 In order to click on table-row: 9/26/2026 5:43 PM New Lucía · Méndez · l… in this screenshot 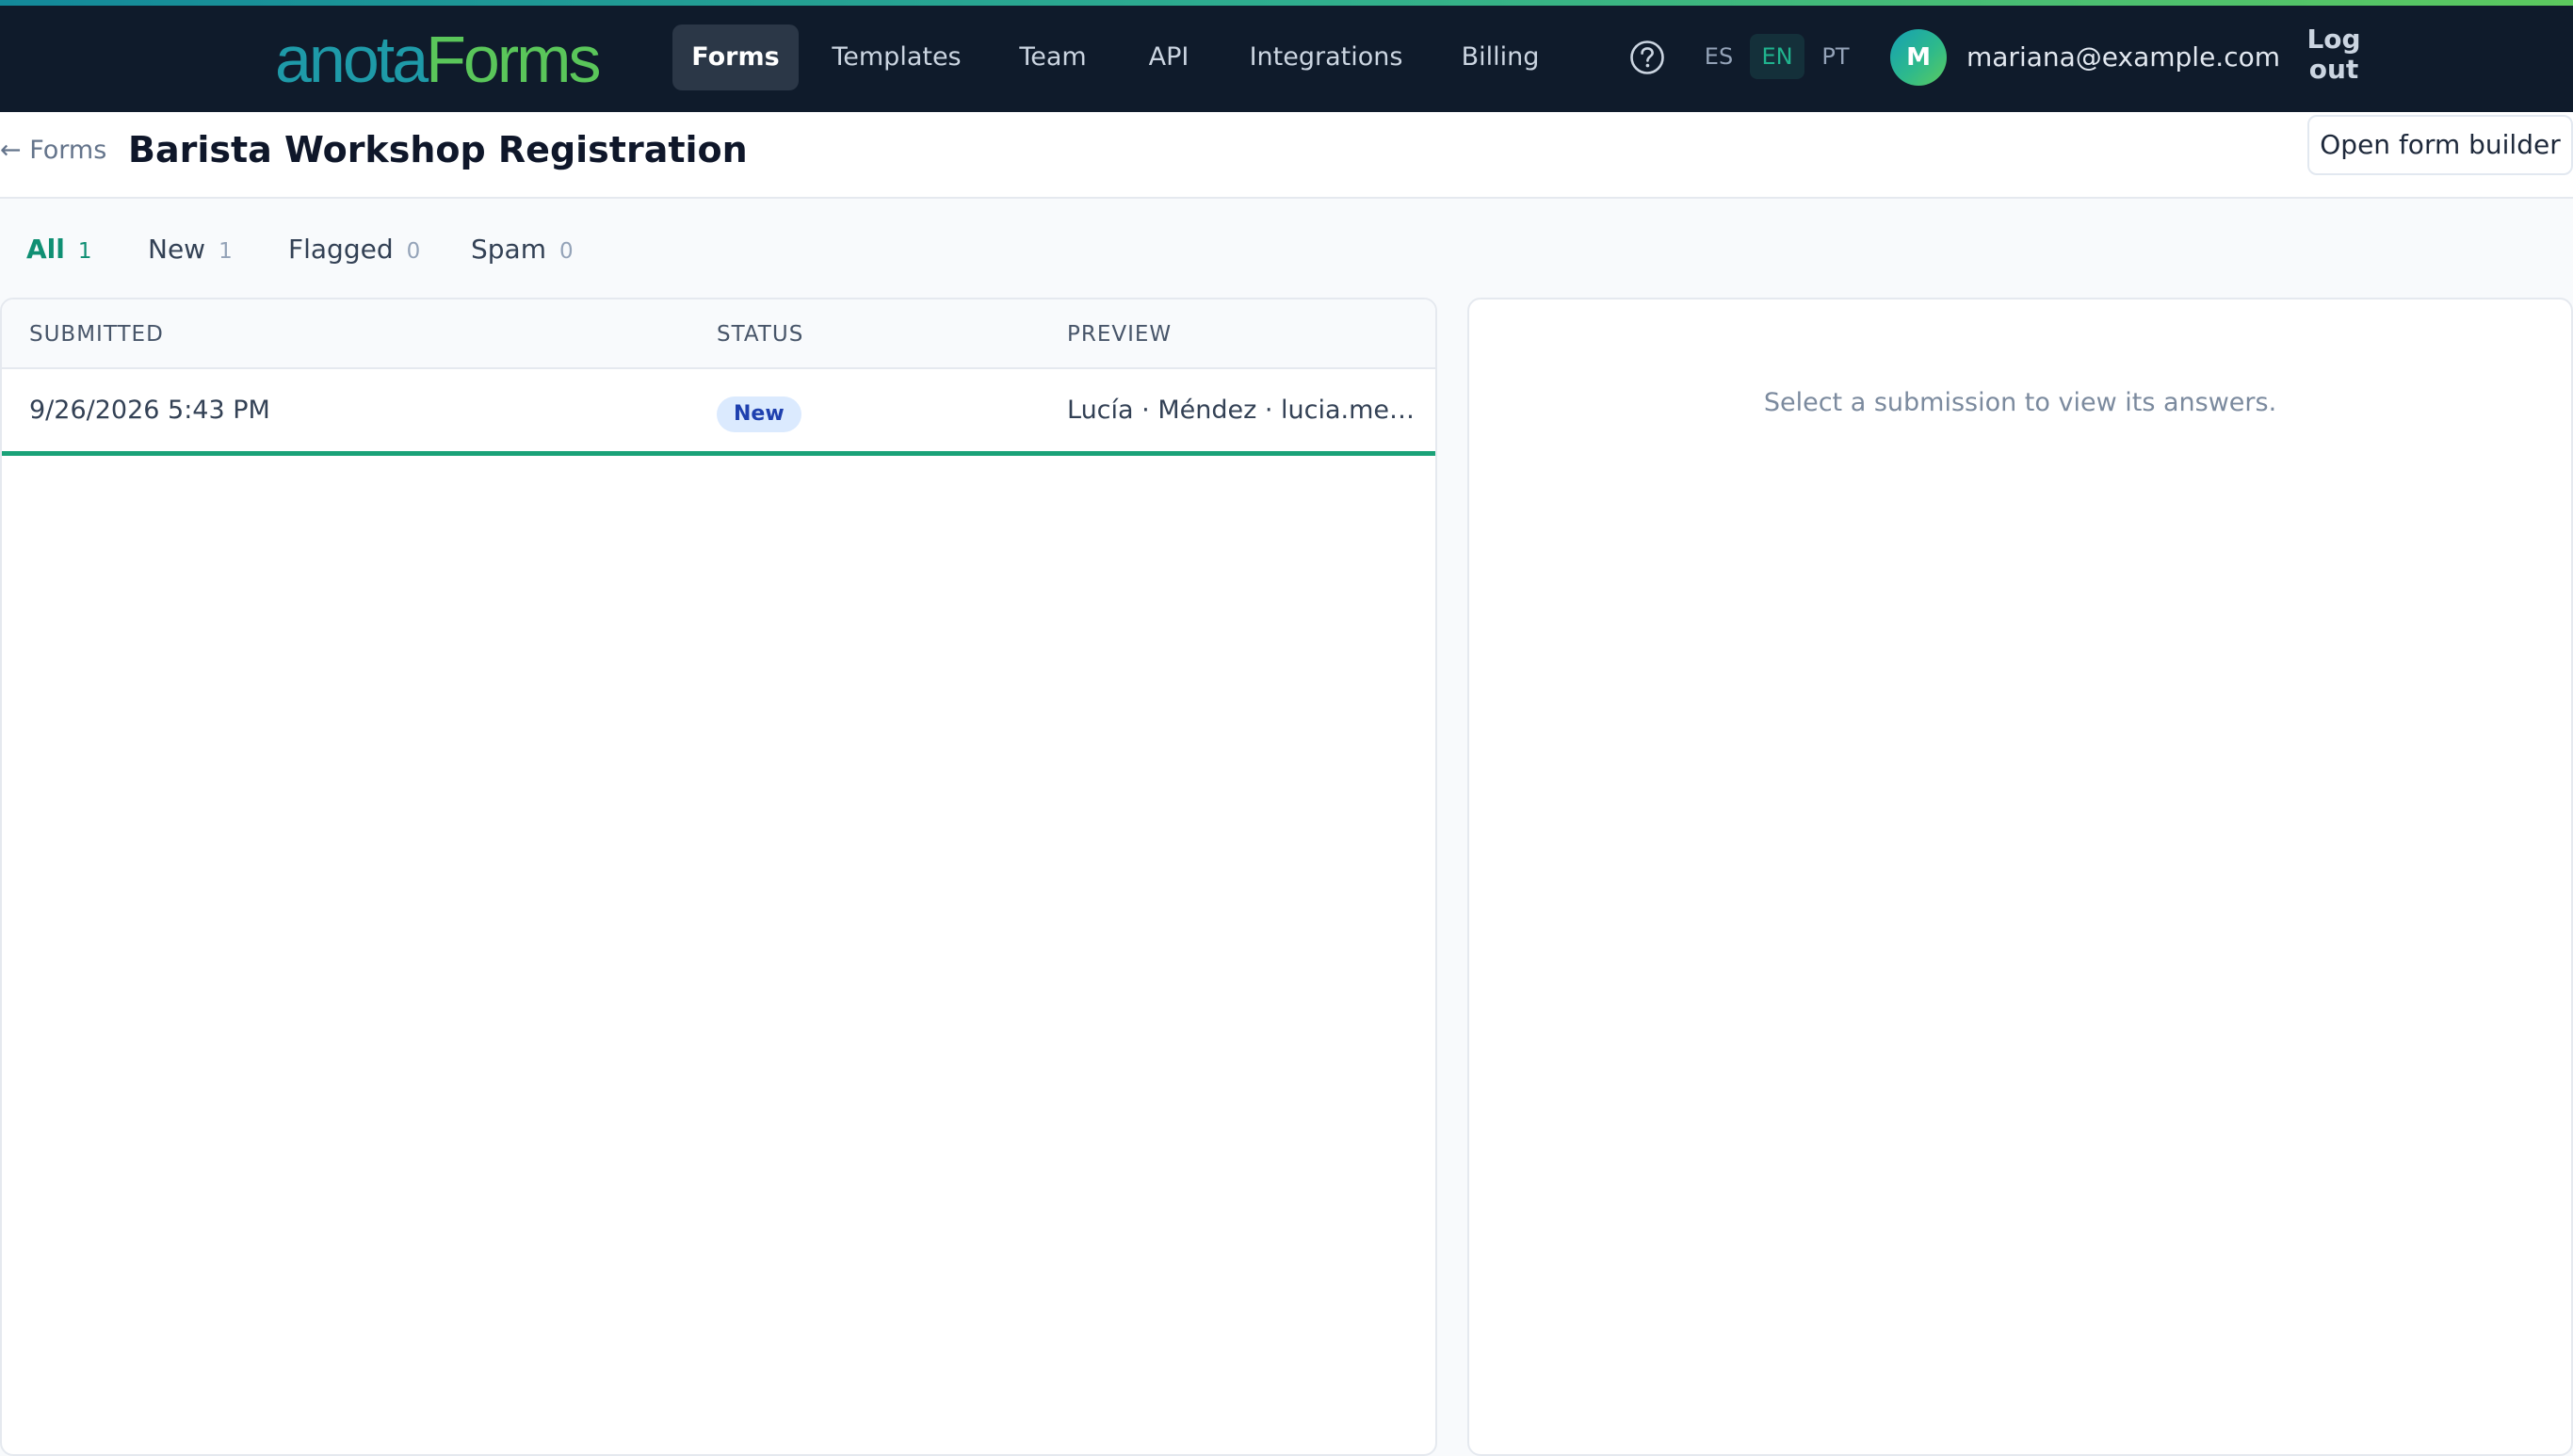, I will do `click(718, 413)`.